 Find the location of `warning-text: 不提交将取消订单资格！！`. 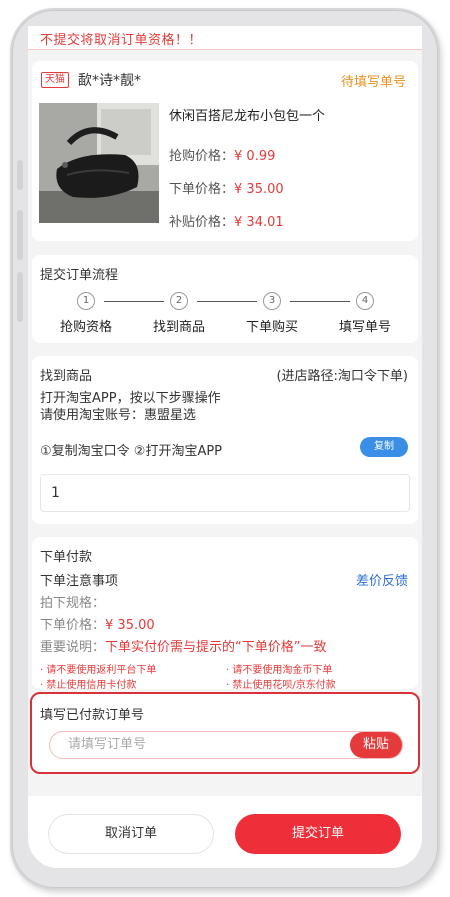

warning-text: 不提交将取消订单资格！！ is located at coordinates (121, 40).